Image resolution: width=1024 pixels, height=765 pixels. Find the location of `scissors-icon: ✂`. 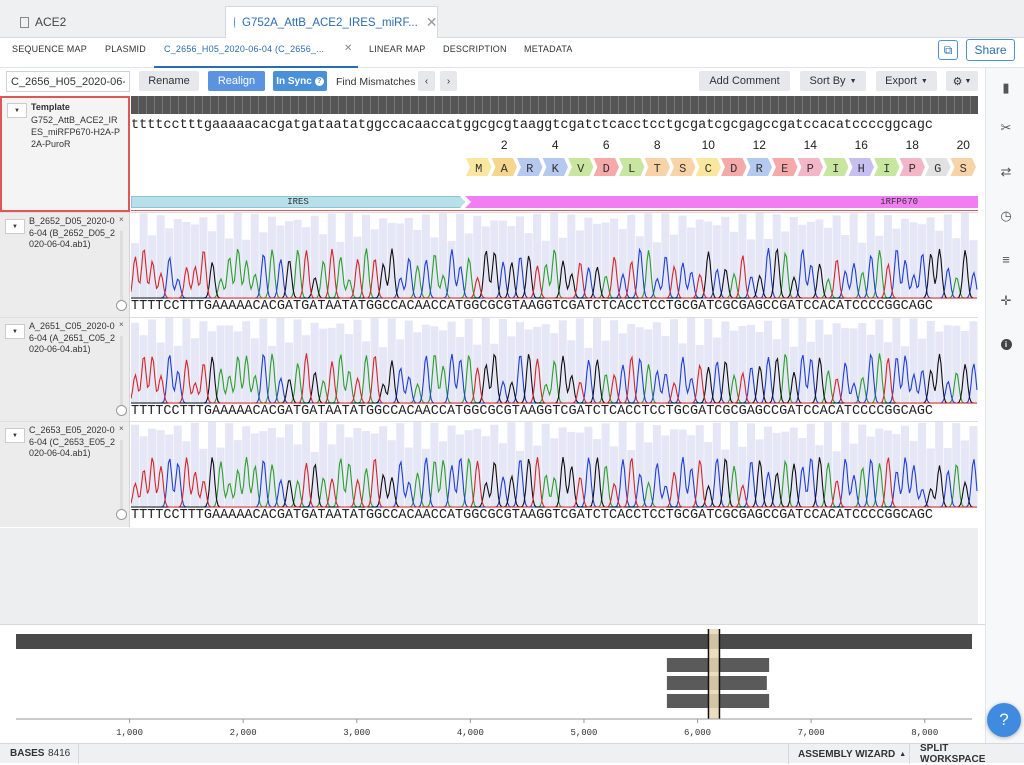

scissors-icon: ✂ is located at coordinates (1006, 128).